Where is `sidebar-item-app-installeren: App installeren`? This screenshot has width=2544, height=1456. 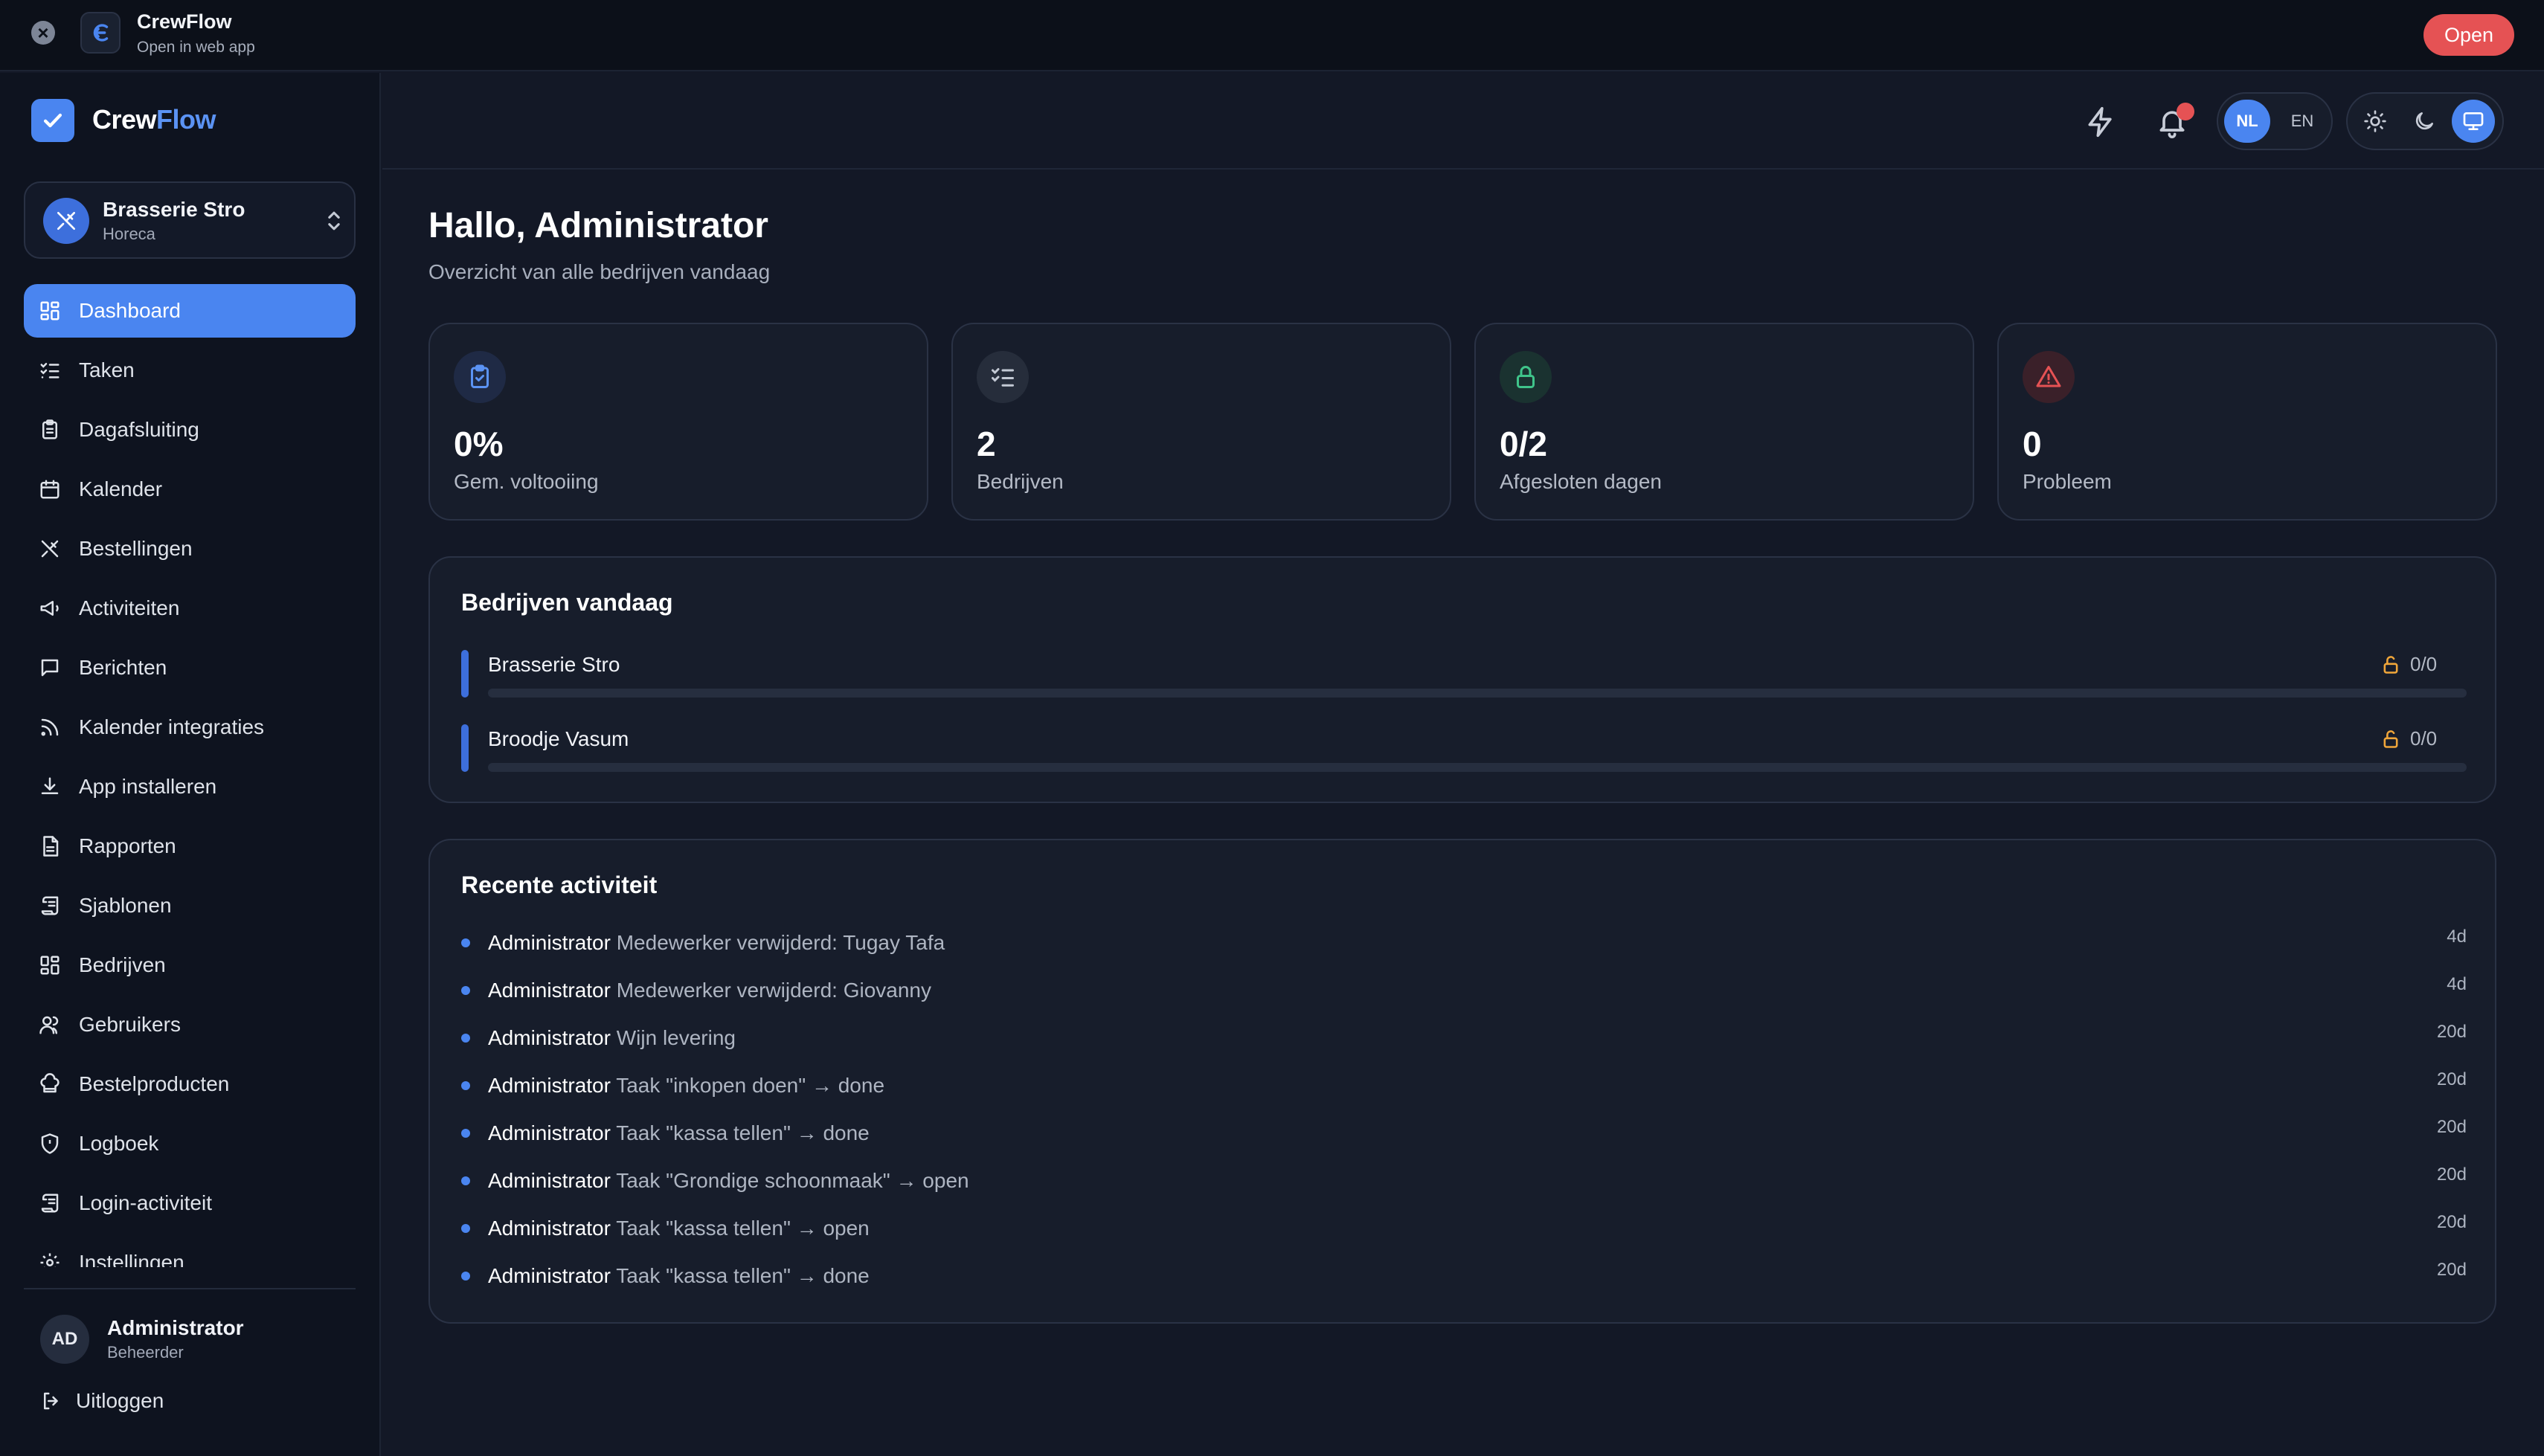
sidebar-item-app-installeren: App installeren is located at coordinates (190, 787).